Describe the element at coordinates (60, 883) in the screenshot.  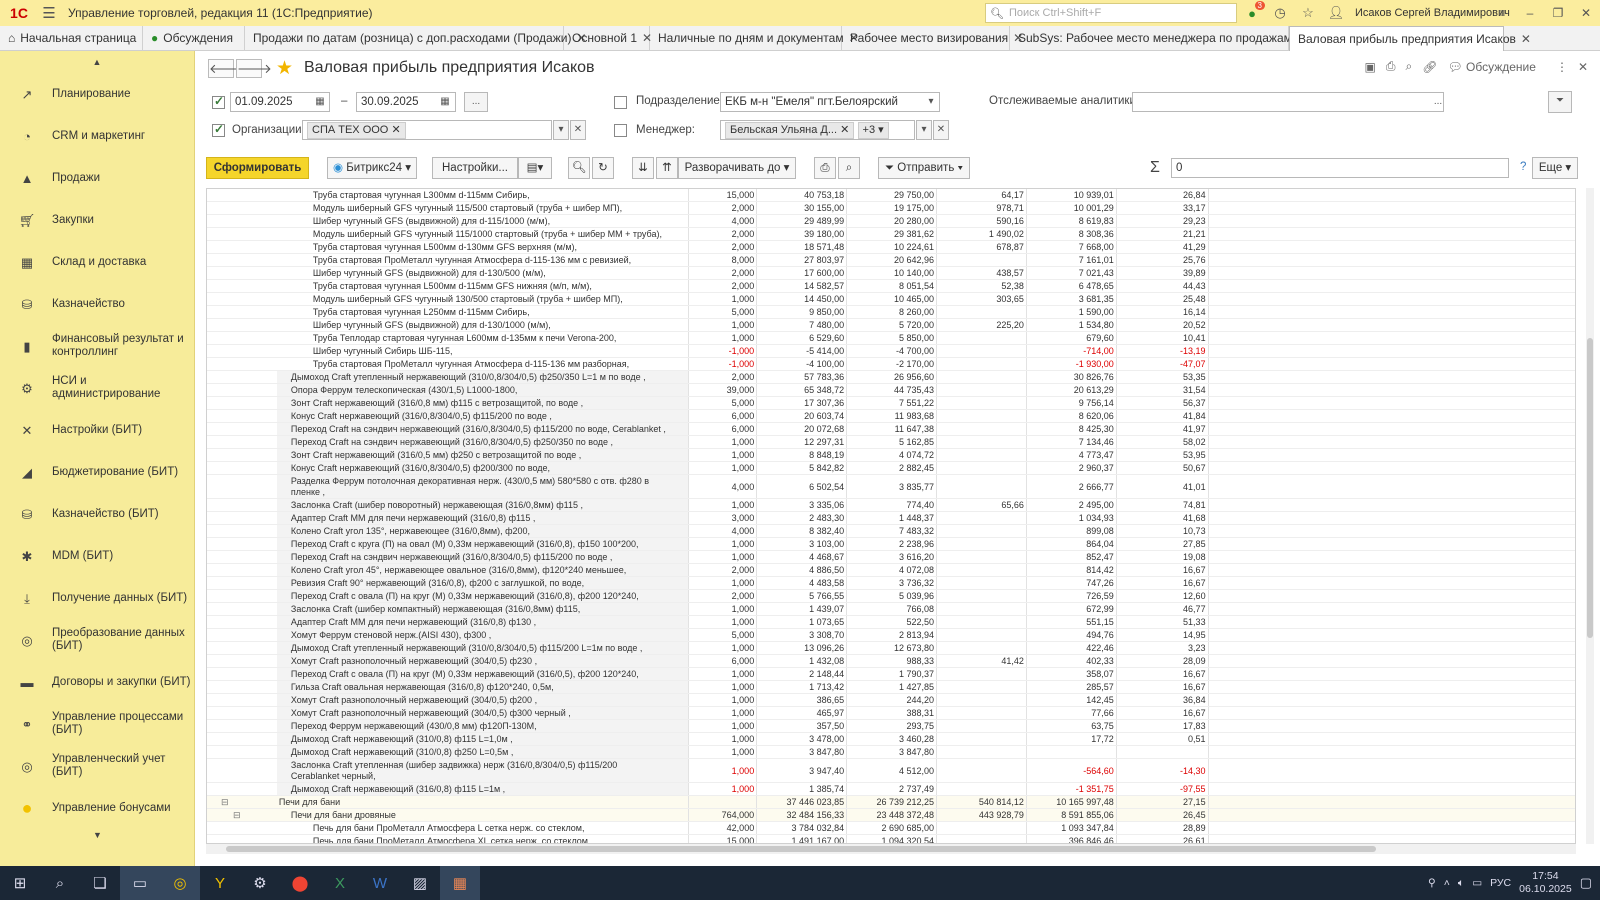
I see `taskbar-search-icon: ⌕` at that location.